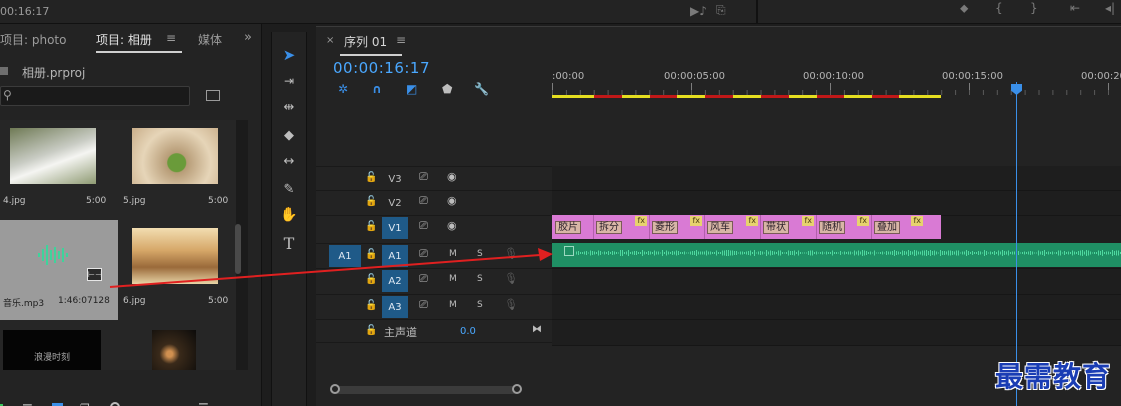 This screenshot has height=406, width=1121. I want to click on media-scrollbar, so click(238, 249).